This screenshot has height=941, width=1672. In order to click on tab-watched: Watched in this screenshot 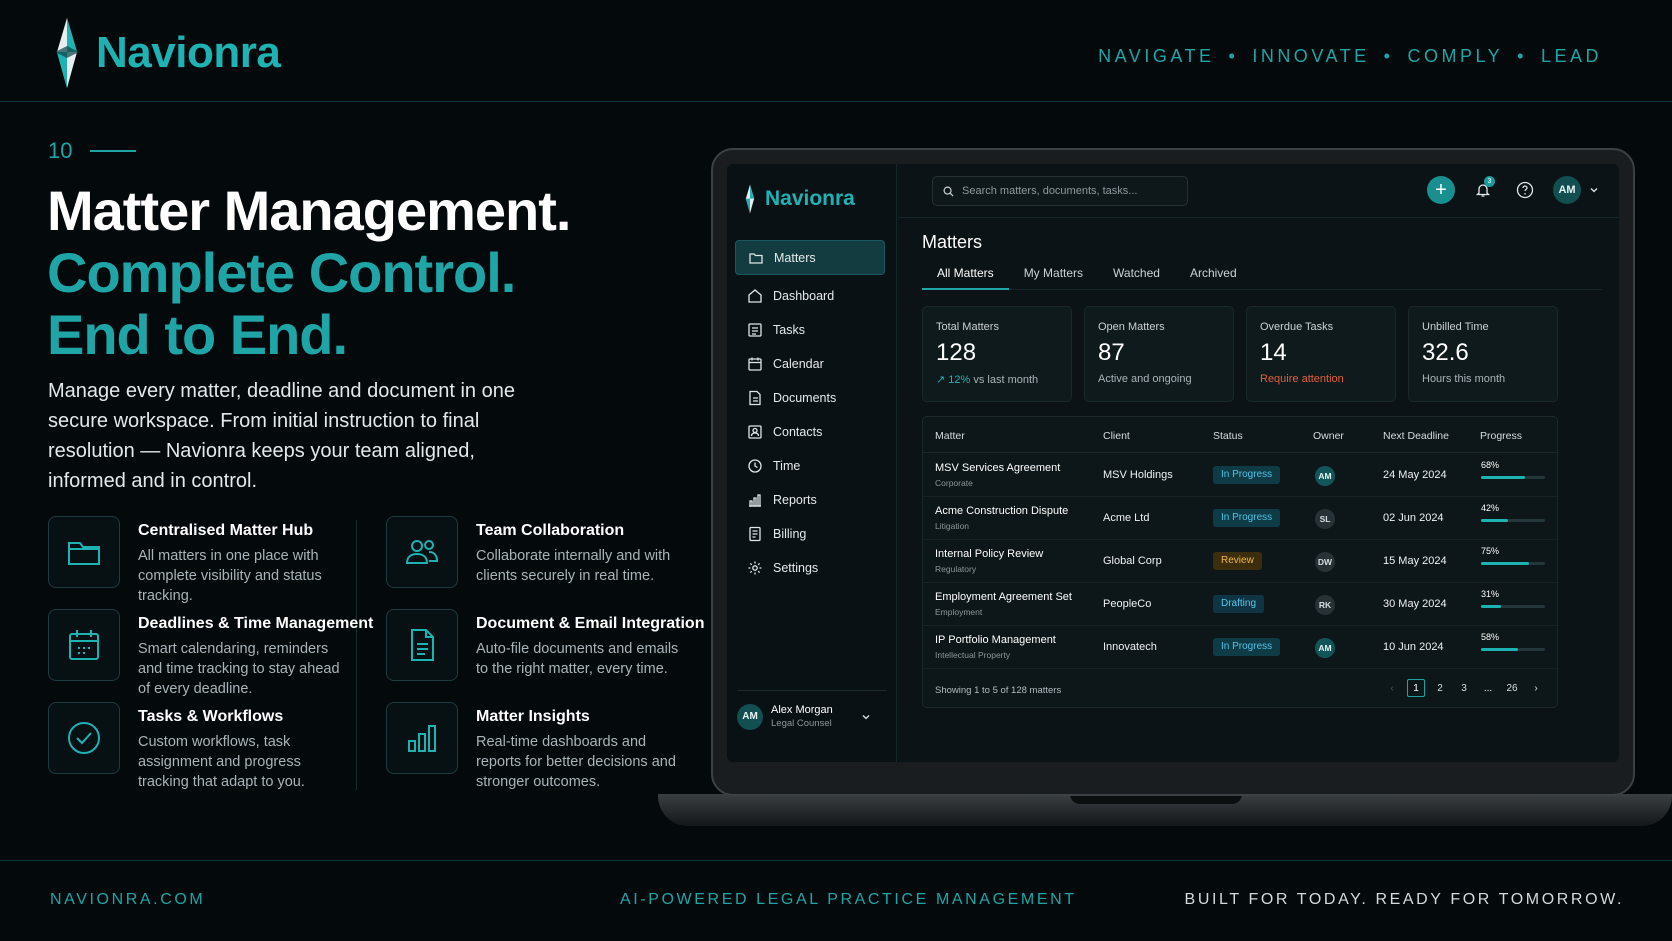, I will do `click(1136, 277)`.